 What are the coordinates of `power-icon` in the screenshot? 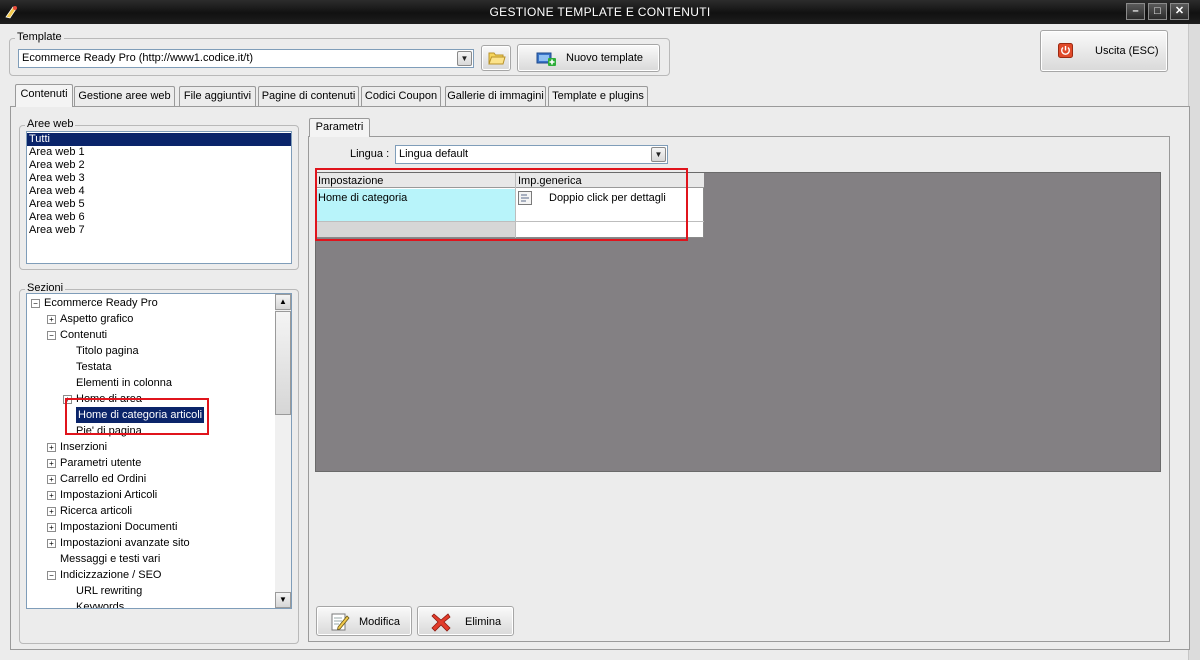 It's located at (1065, 50).